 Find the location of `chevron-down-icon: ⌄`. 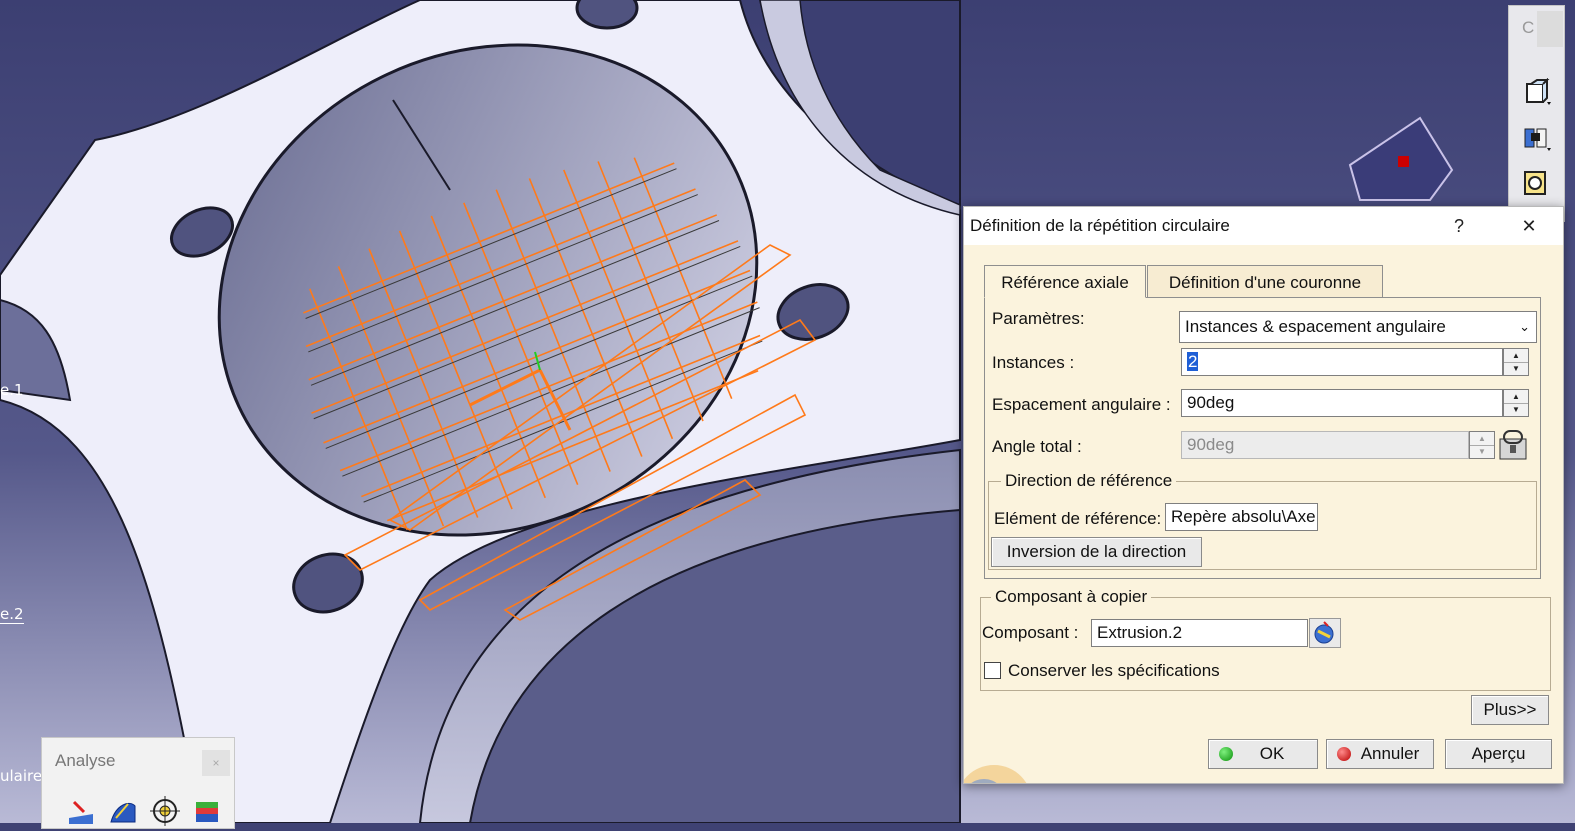

chevron-down-icon: ⌄ is located at coordinates (1524, 326).